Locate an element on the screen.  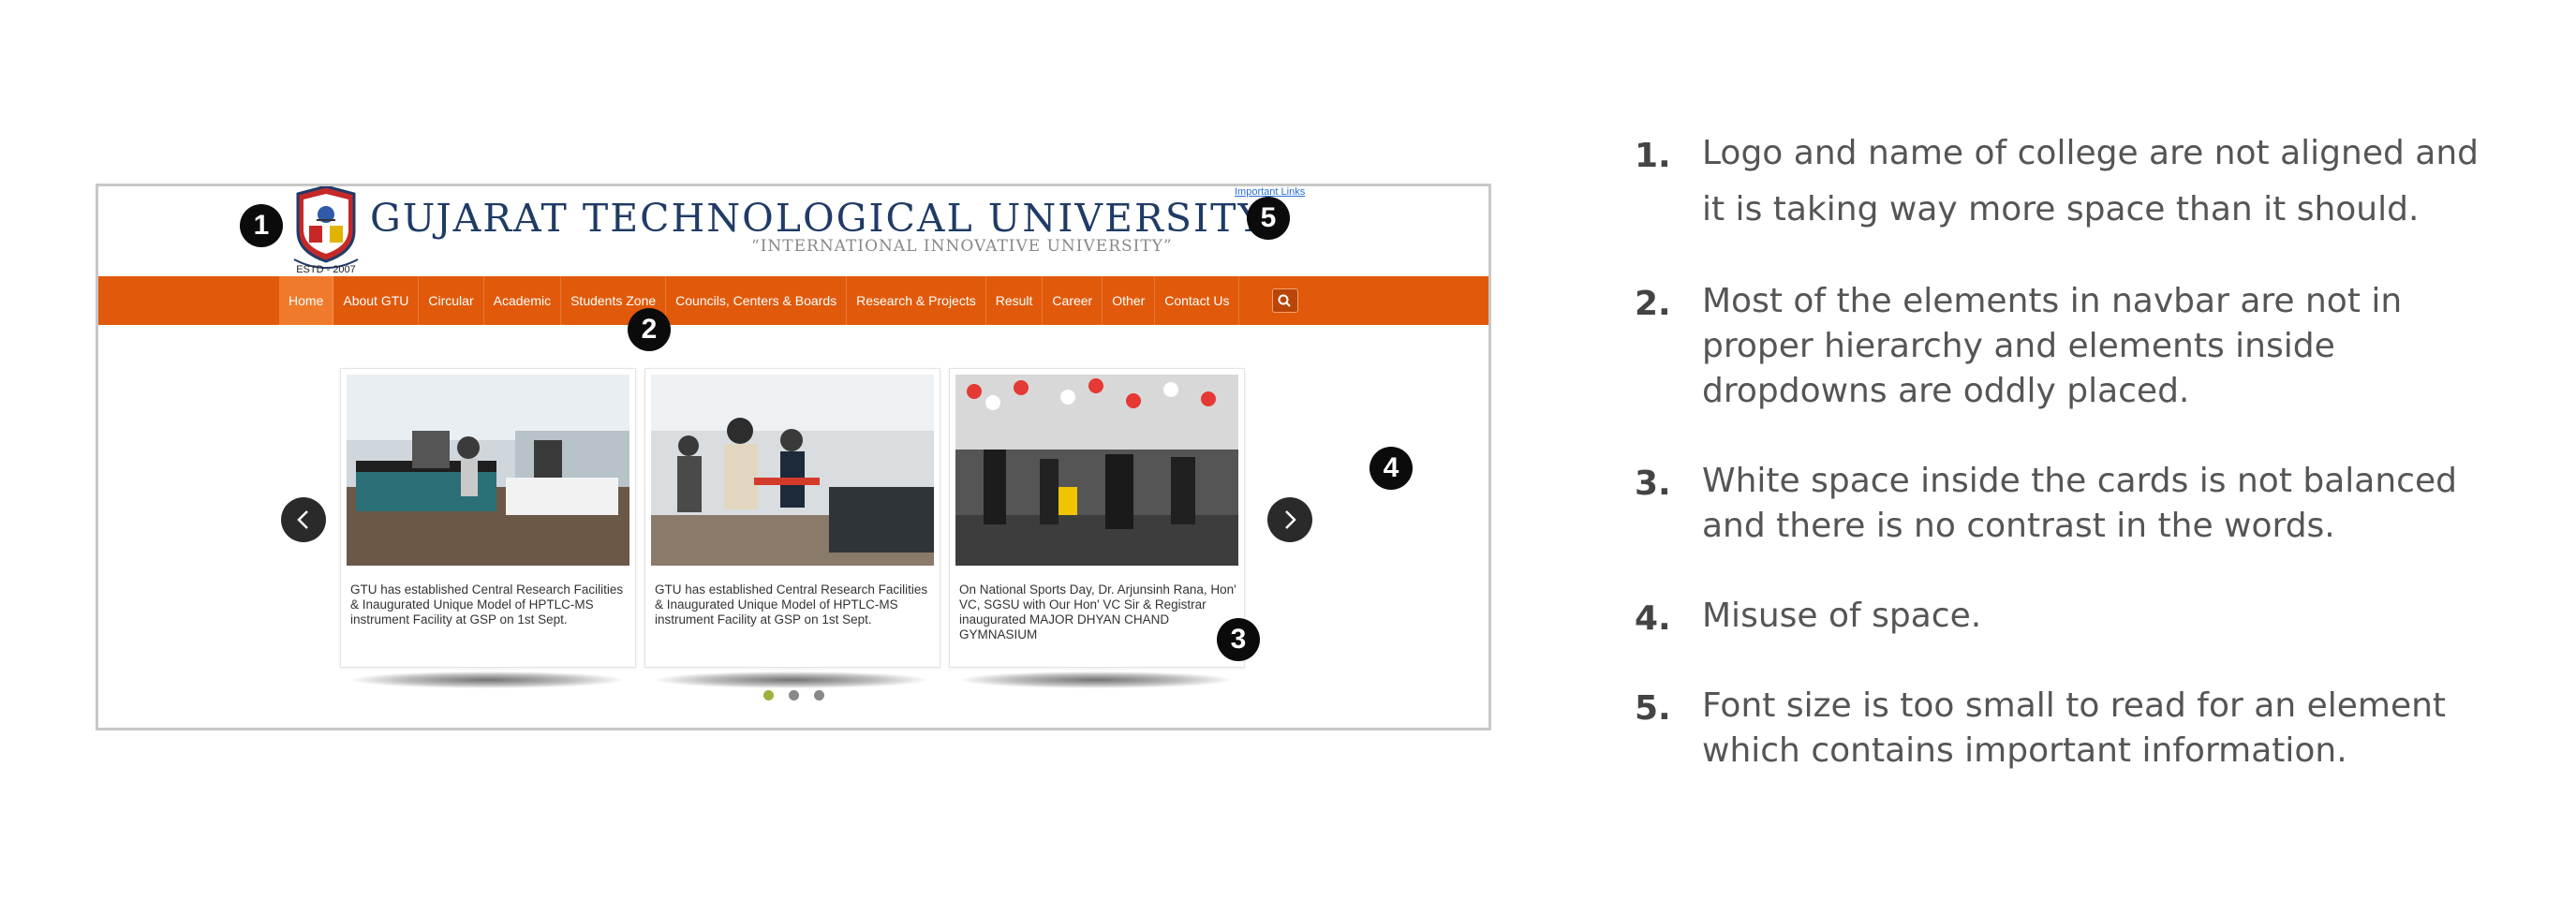
nav-item-career: Career is located at coordinates (1073, 301).